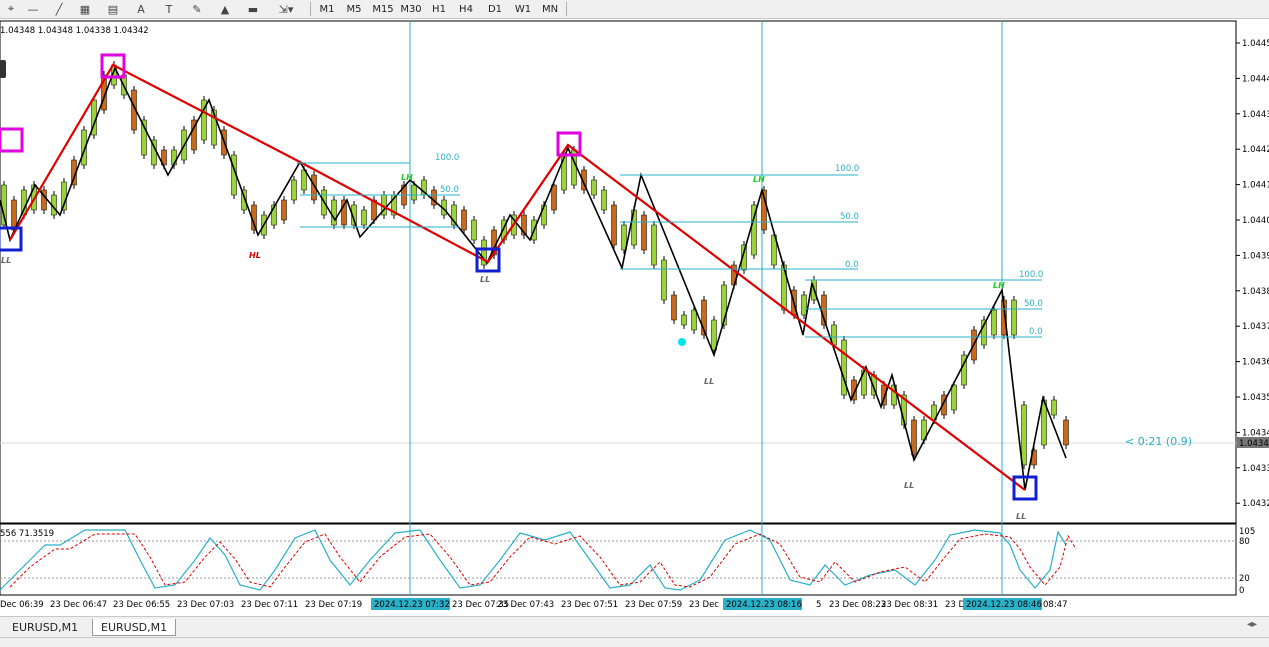  What do you see at coordinates (1031, 275) in the screenshot?
I see `fib-level-label: 100.0` at bounding box center [1031, 275].